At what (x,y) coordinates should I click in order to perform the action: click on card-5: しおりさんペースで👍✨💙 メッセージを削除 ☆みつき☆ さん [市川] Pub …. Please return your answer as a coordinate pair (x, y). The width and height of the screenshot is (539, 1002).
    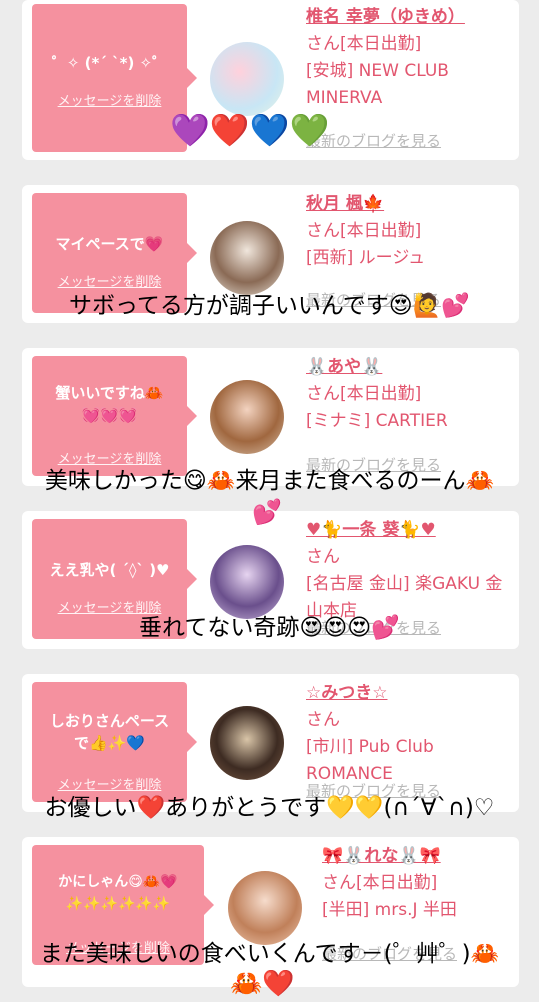
    Looking at the image, I should click on (270, 743).